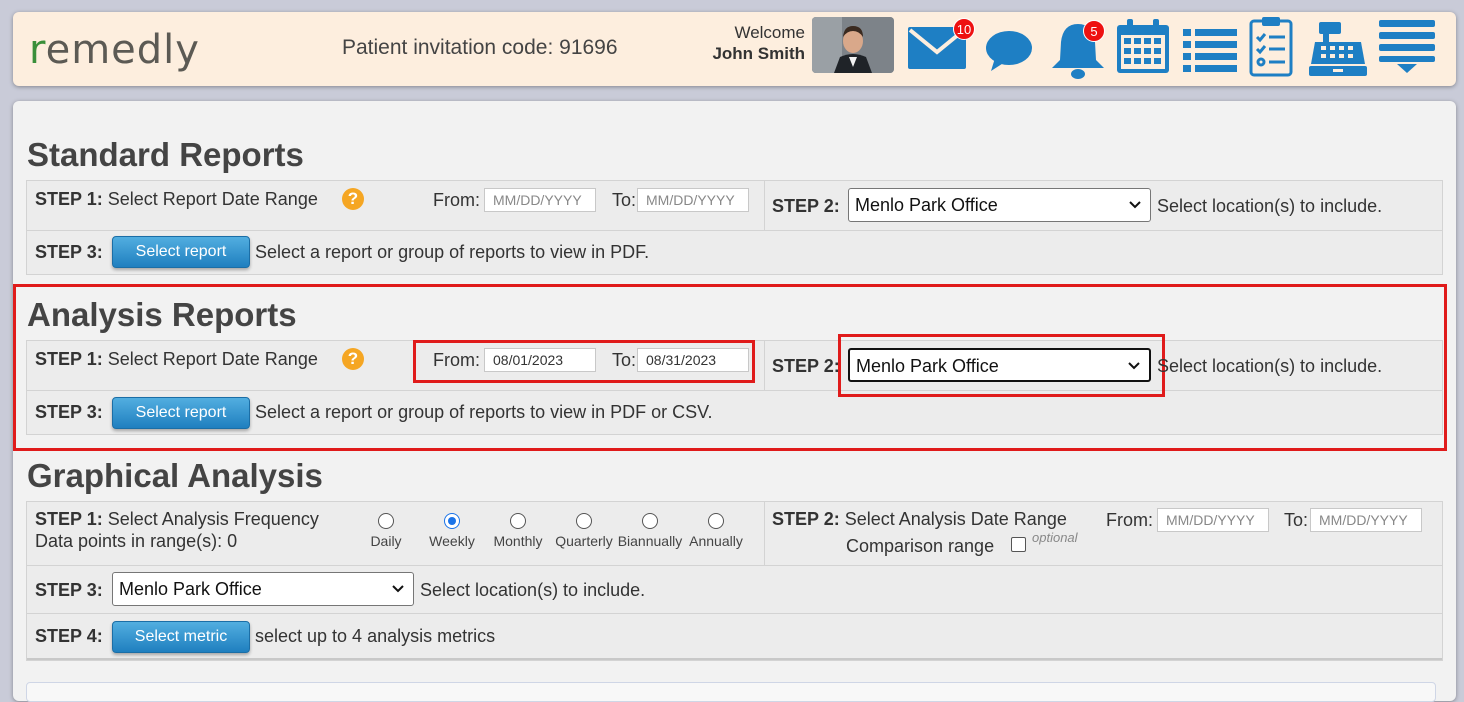 Image resolution: width=1464 pixels, height=702 pixels. What do you see at coordinates (165, 154) in the screenshot?
I see `standard-reports-title: Standard Reports` at bounding box center [165, 154].